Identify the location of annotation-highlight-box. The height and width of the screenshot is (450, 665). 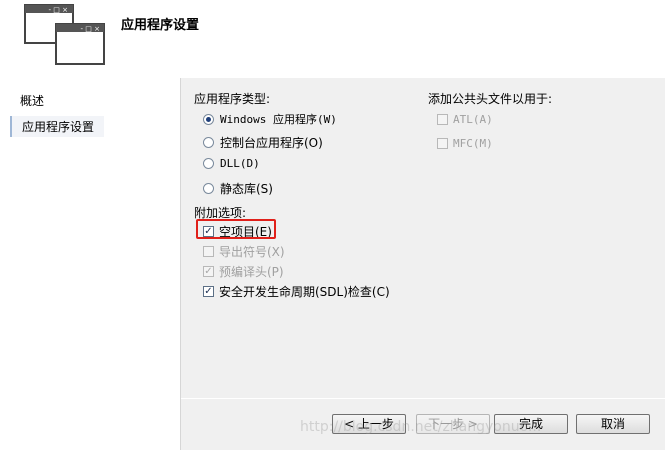
(236, 229).